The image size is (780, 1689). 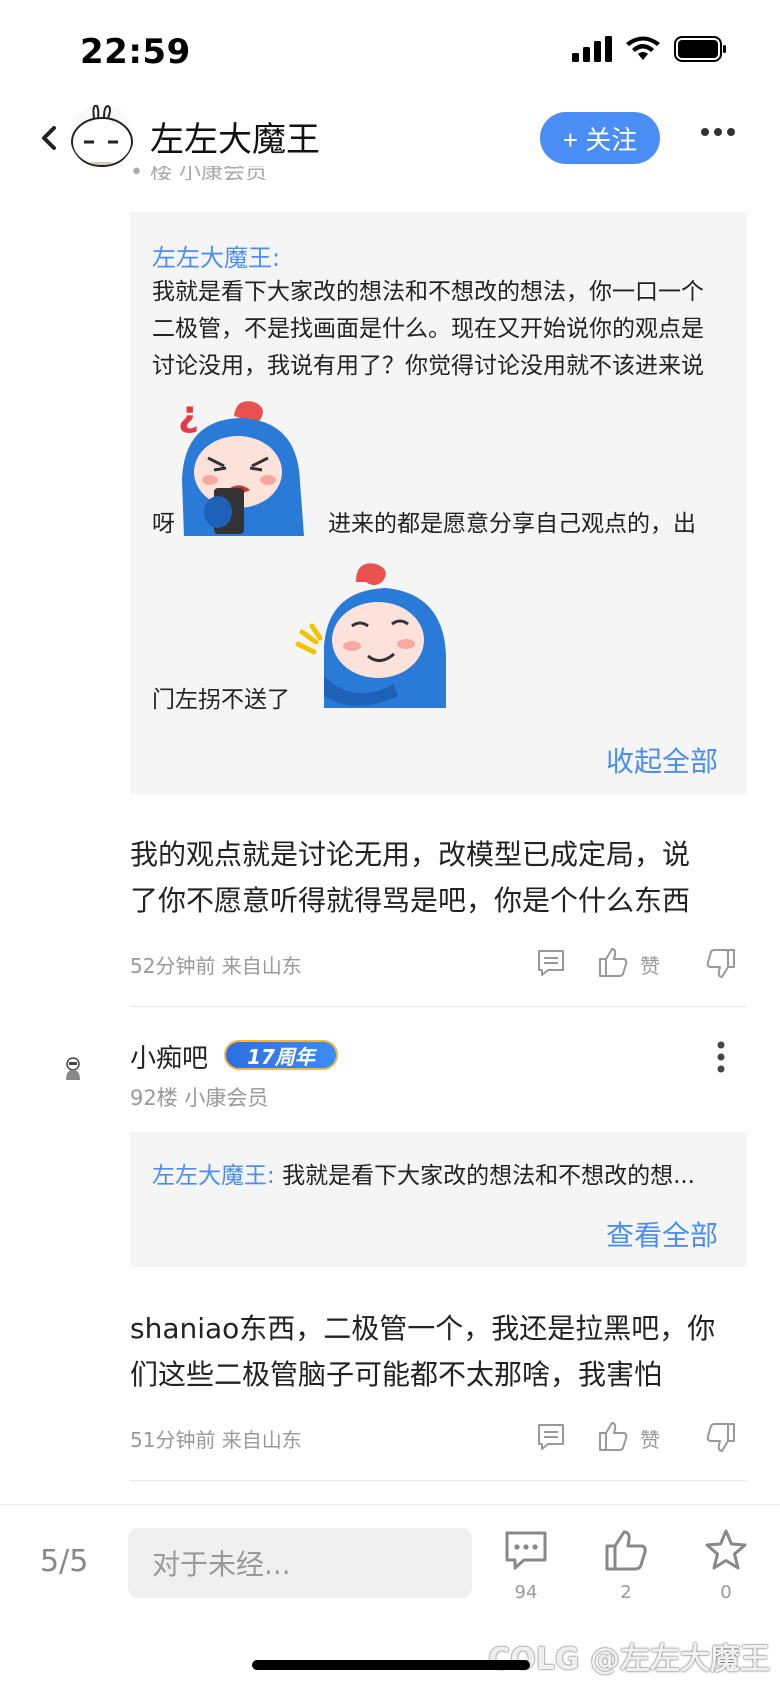 What do you see at coordinates (700, 49) in the screenshot?
I see `battery-icon` at bounding box center [700, 49].